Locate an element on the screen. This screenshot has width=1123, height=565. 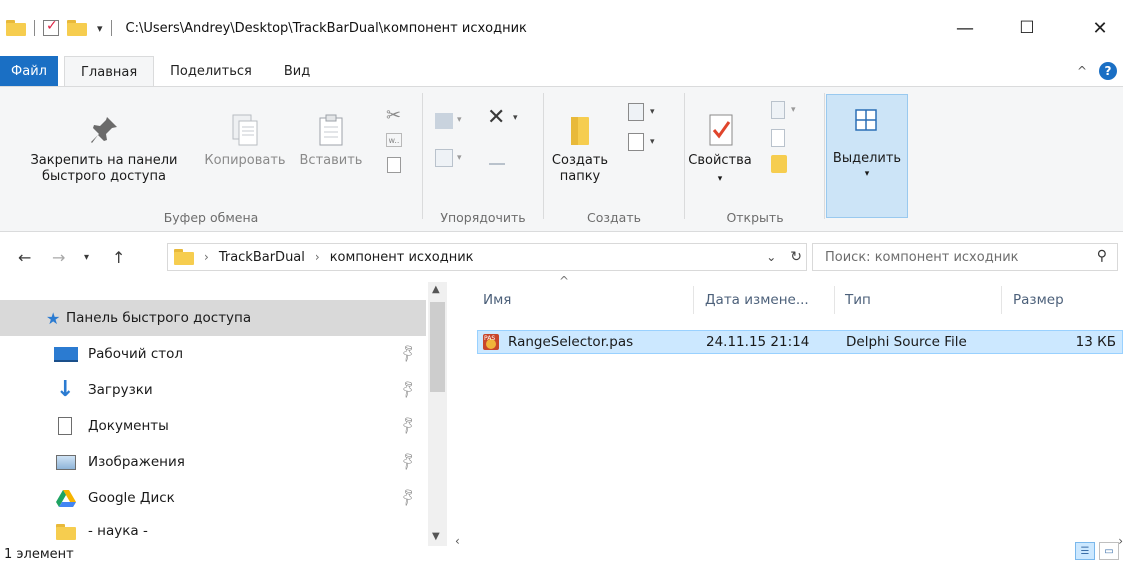
address-history-dropdown-icon: ⌄ is located at coordinates (771, 257).